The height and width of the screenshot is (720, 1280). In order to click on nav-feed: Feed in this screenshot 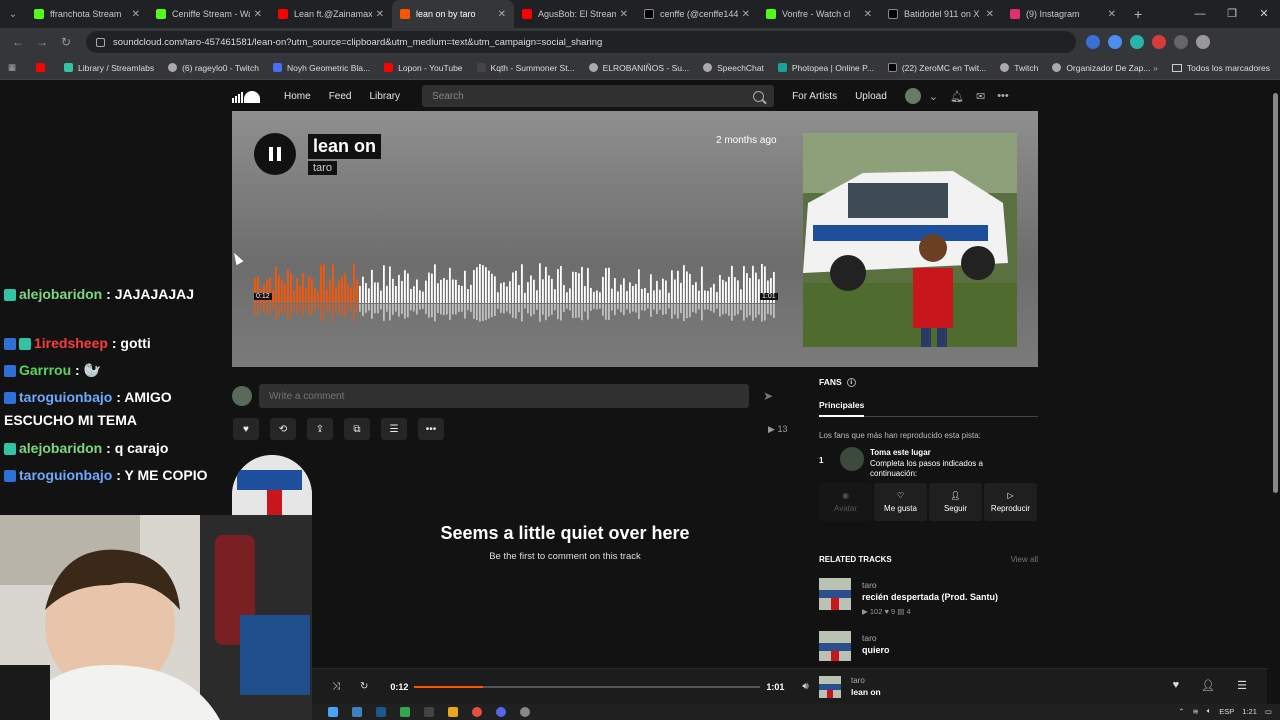, I will do `click(340, 96)`.